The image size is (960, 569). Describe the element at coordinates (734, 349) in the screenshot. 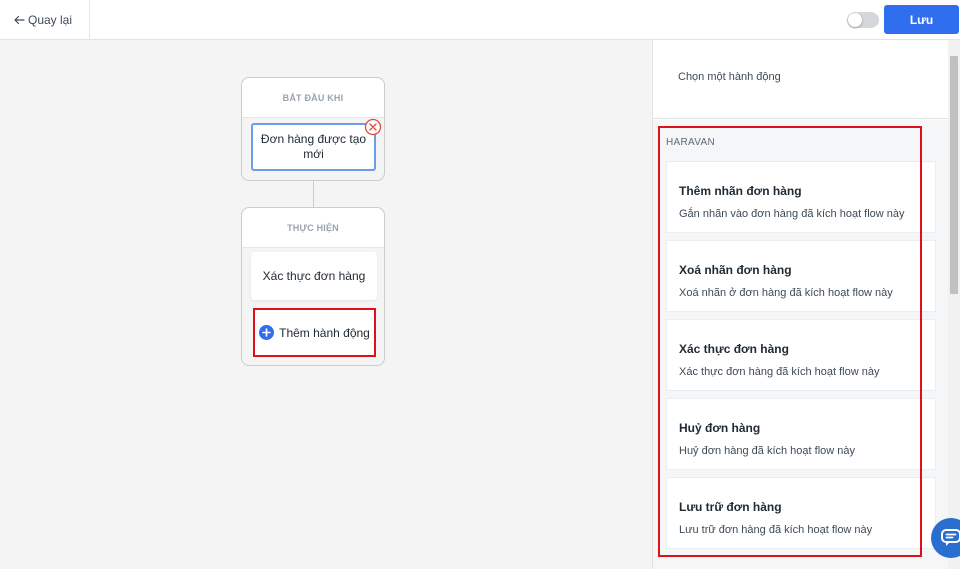

I see `option-title: Xác thực đơn hàng` at that location.